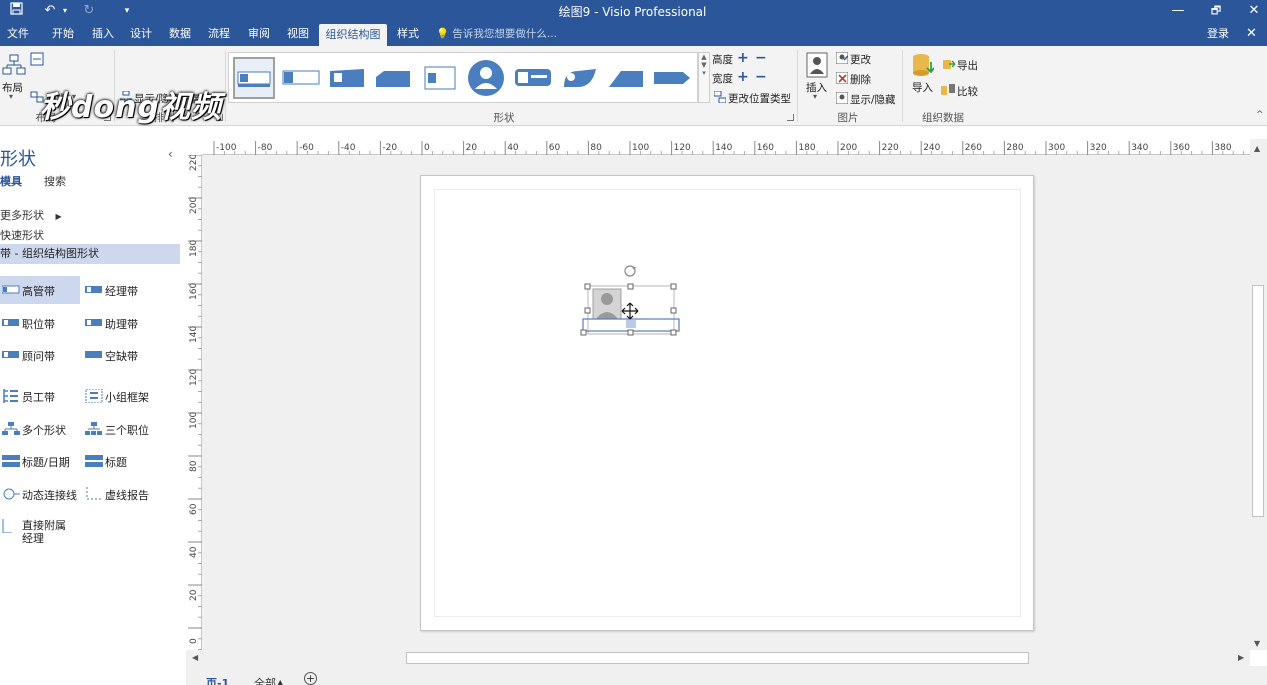 Image resolution: width=1267 pixels, height=685 pixels. Describe the element at coordinates (1251, 34) in the screenshot. I see `close-document-icon: ✕` at that location.